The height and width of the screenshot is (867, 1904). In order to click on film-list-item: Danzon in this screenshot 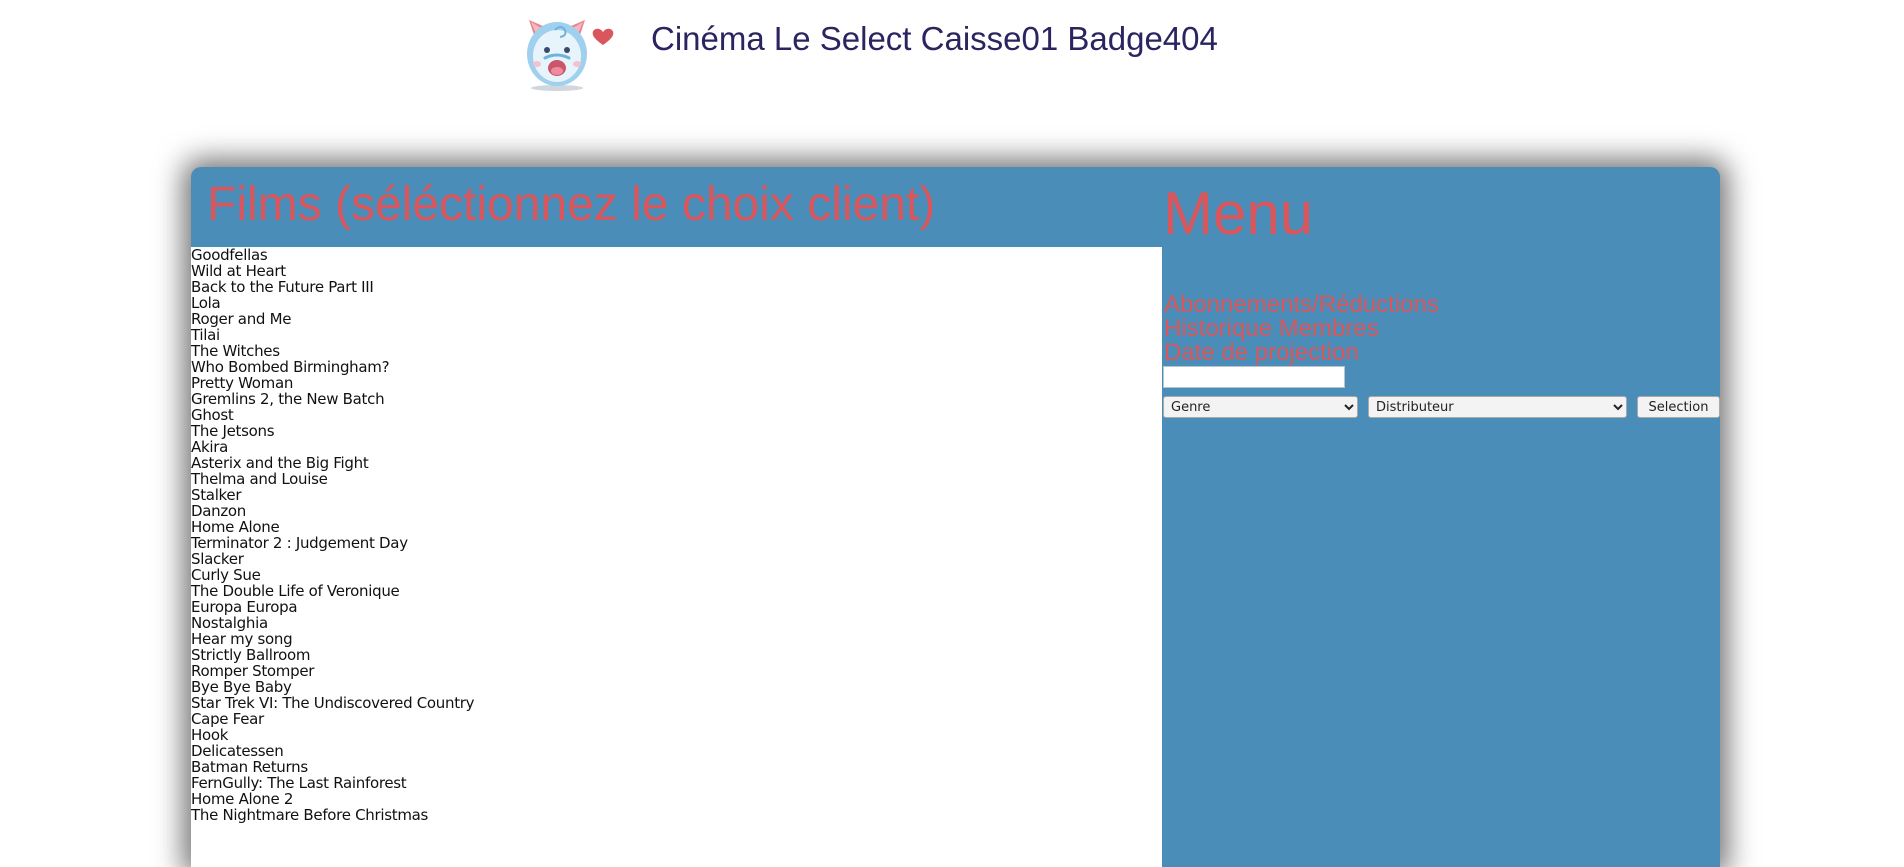, I will do `click(676, 511)`.